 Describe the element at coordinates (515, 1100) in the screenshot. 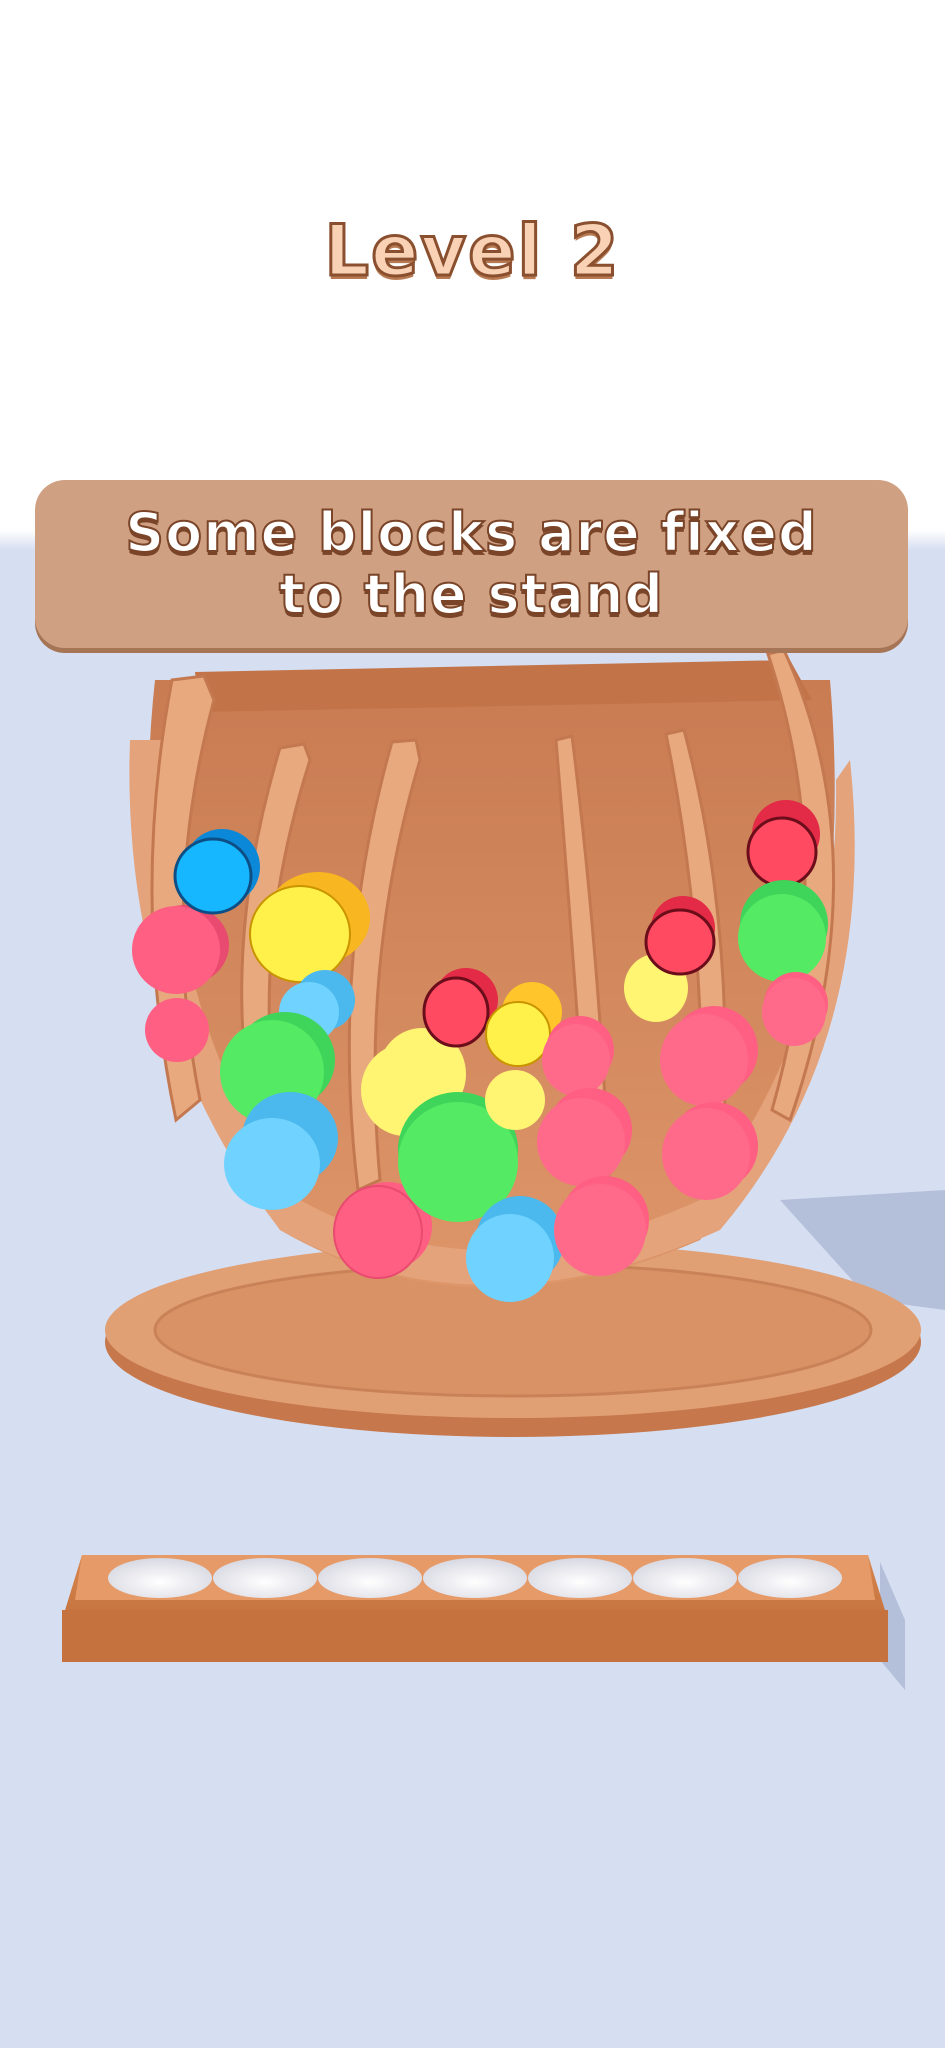

I see `block-yellow` at that location.